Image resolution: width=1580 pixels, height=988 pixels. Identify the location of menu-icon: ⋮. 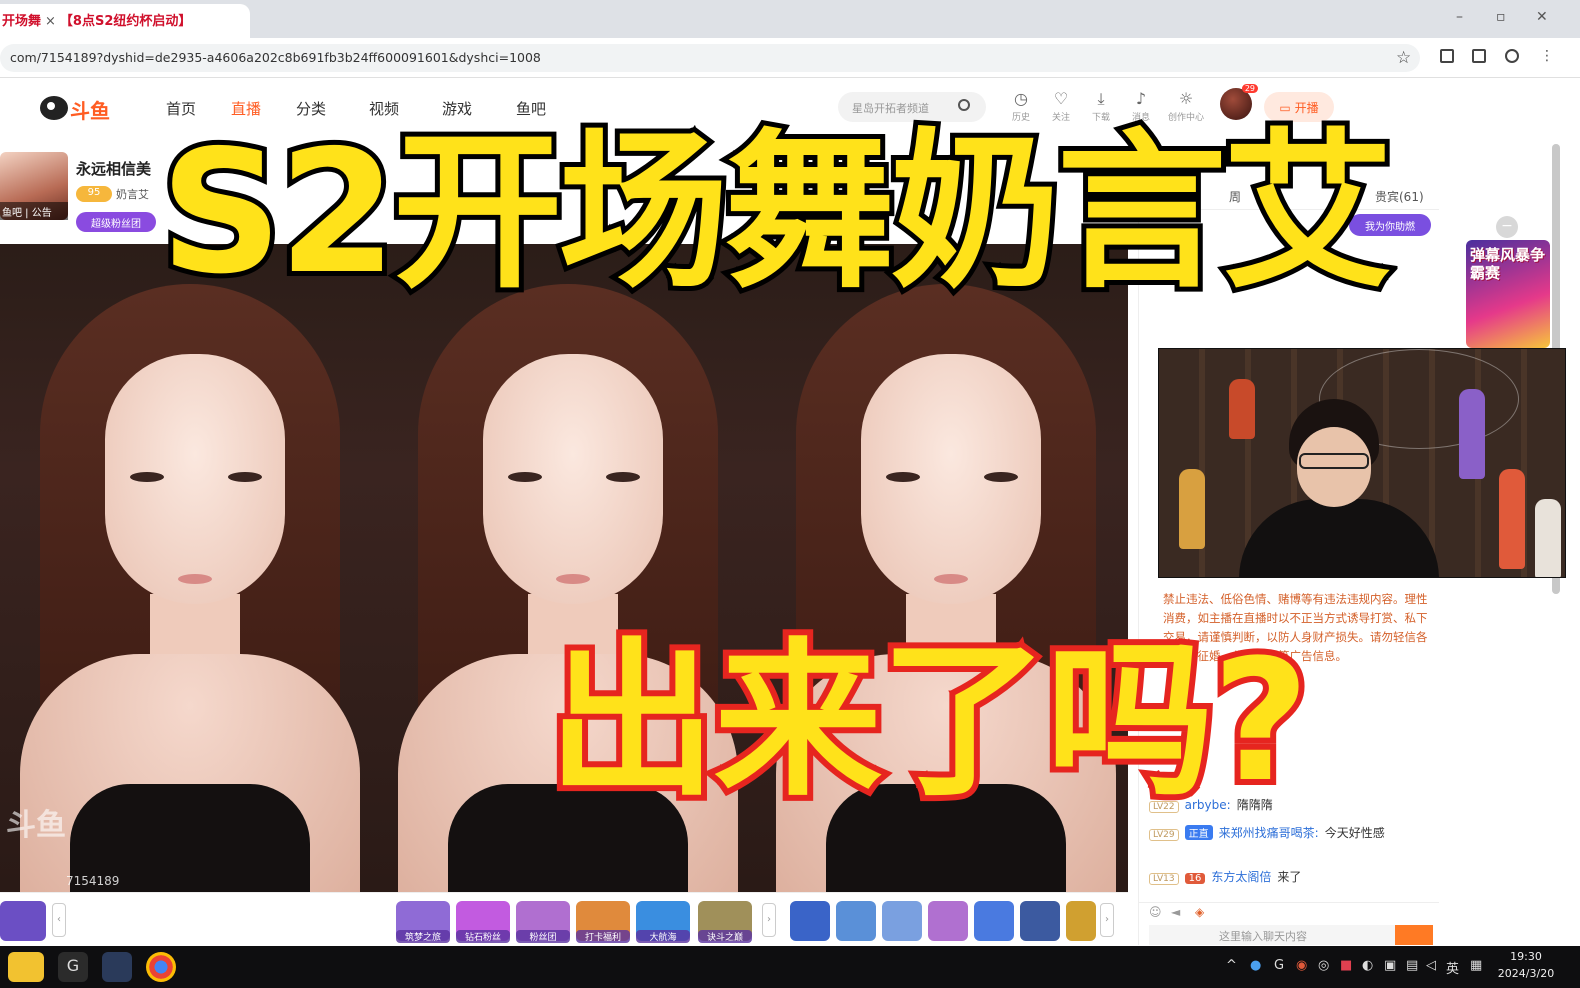
(1547, 56).